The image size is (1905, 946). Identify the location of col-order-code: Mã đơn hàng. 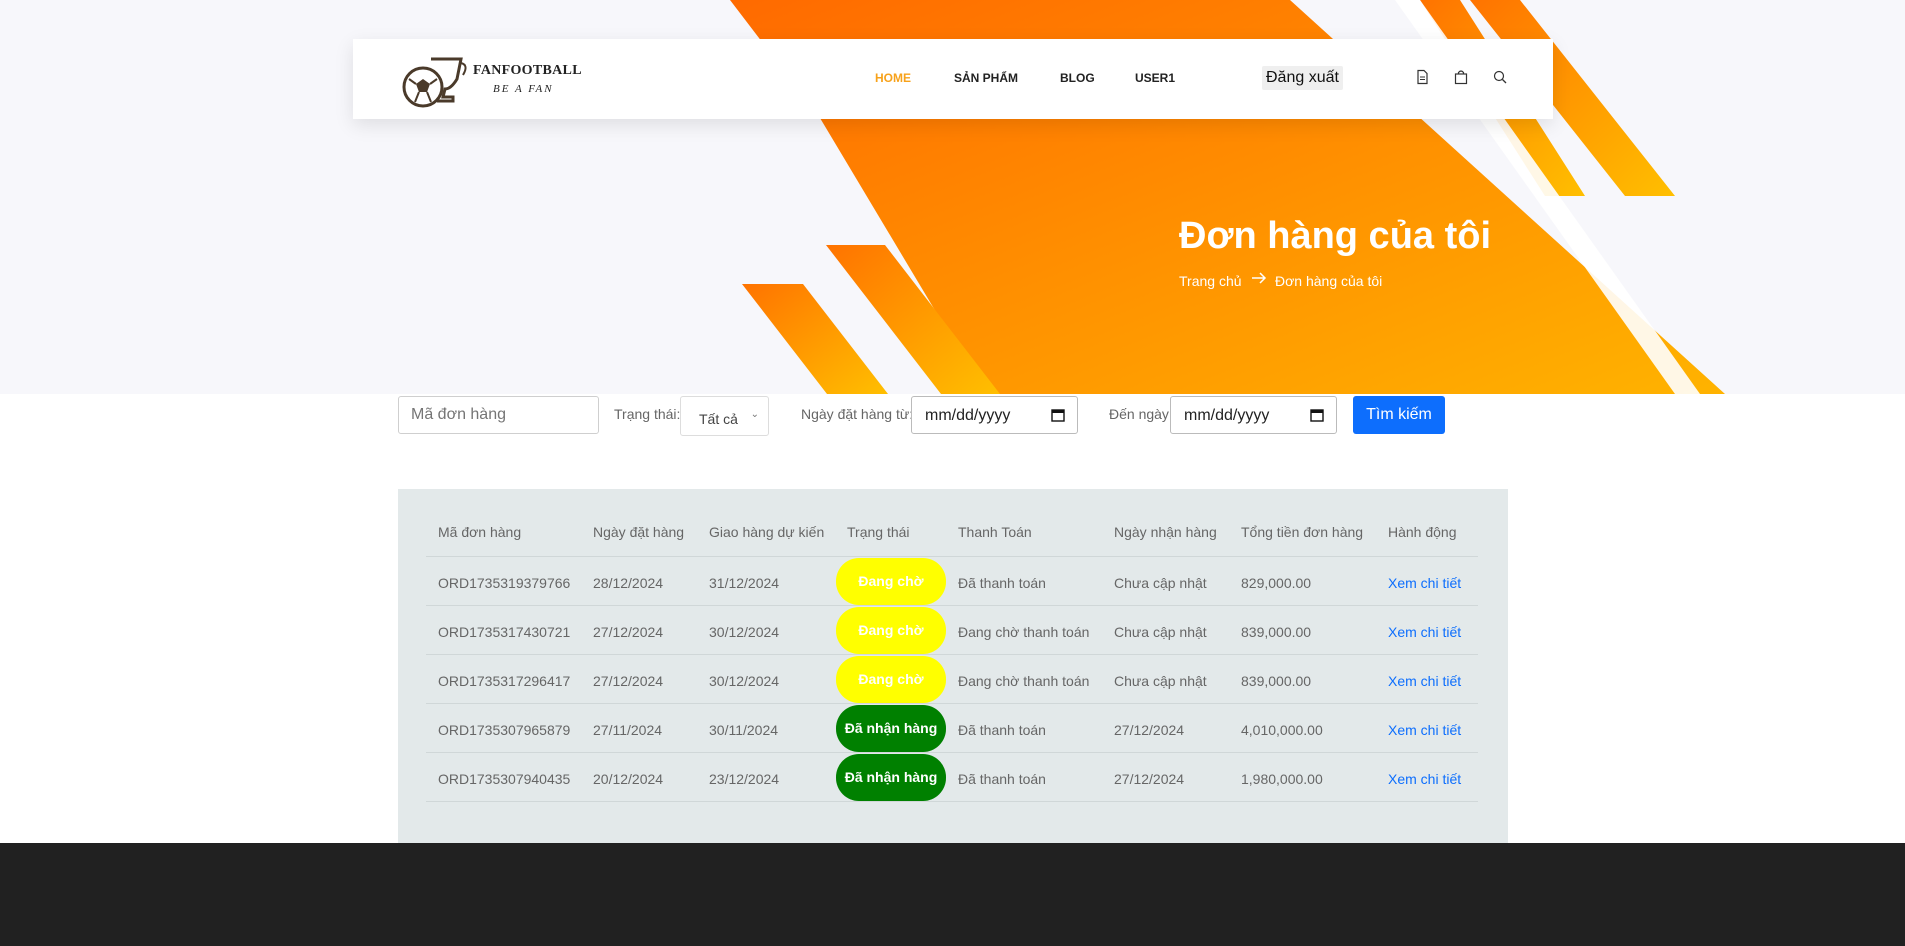
(480, 532).